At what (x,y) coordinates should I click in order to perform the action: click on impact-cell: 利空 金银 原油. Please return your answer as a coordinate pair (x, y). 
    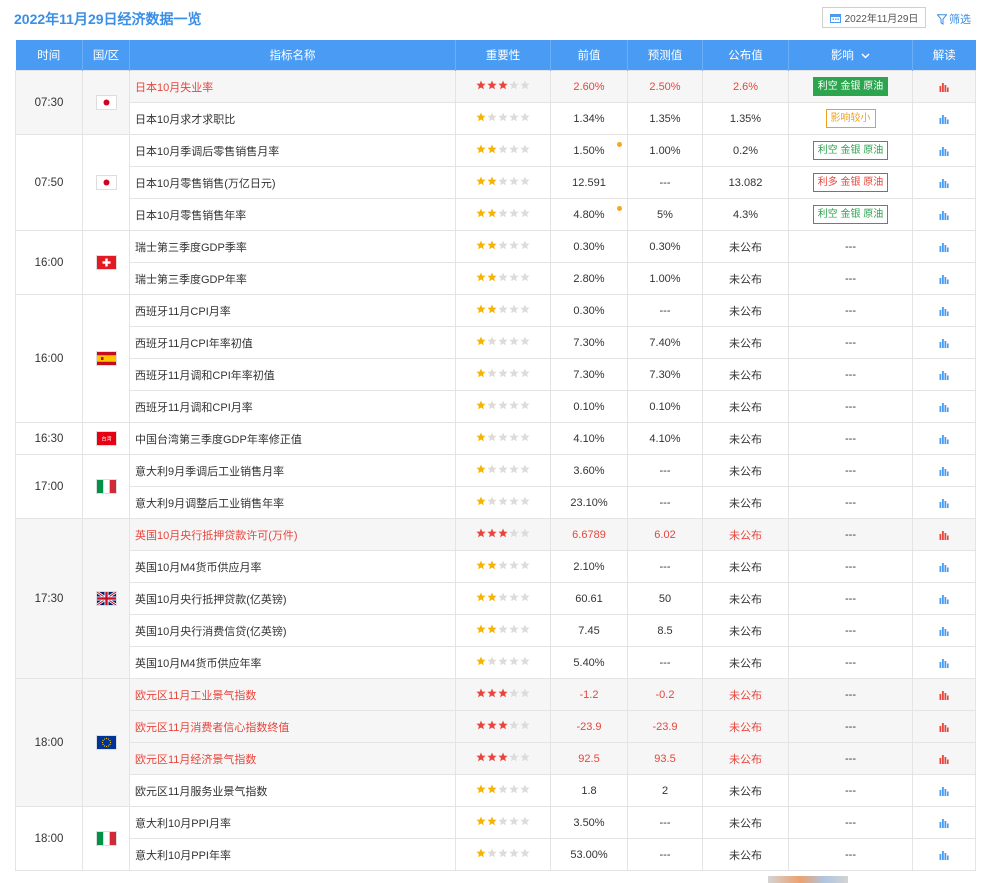
    Looking at the image, I should click on (850, 150).